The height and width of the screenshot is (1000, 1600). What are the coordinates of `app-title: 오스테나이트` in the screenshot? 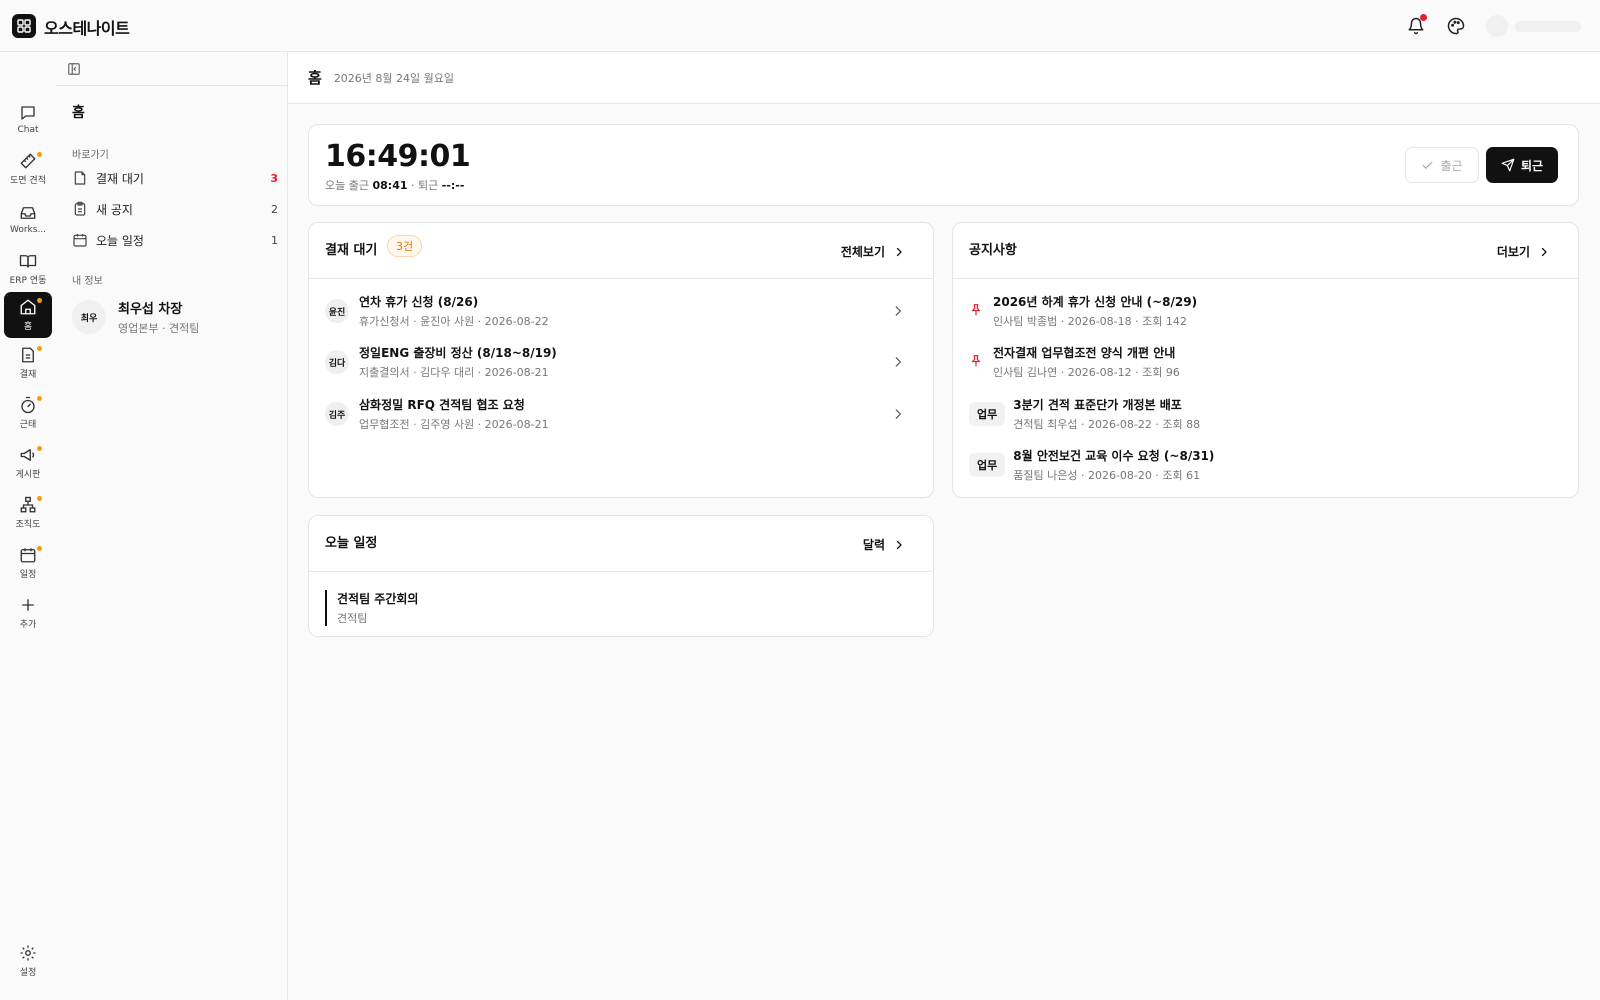 It's located at (87, 28).